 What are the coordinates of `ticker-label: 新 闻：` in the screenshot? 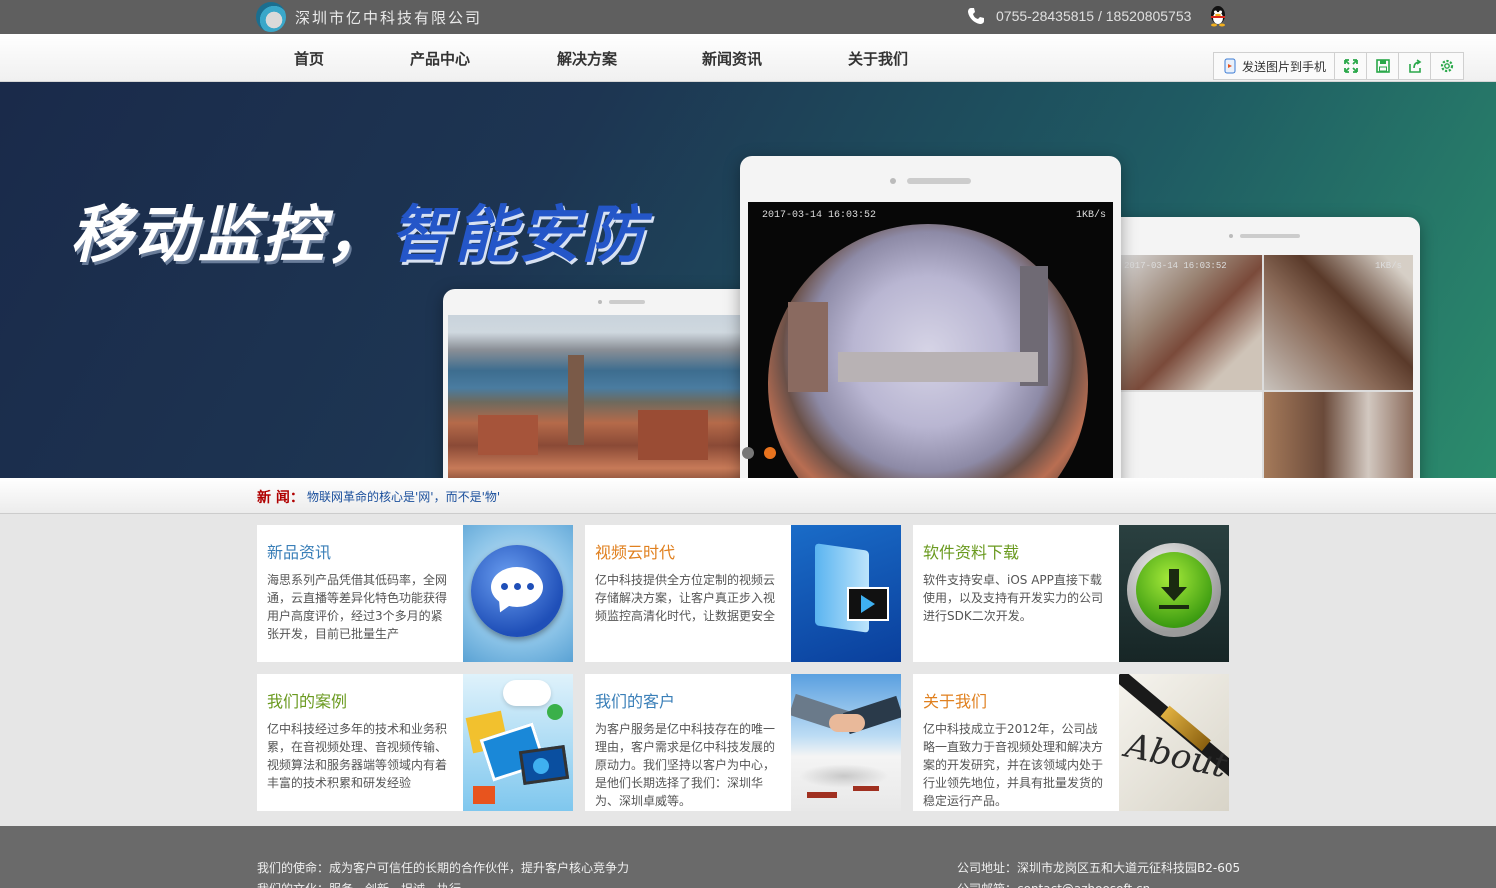 It's located at (280, 498).